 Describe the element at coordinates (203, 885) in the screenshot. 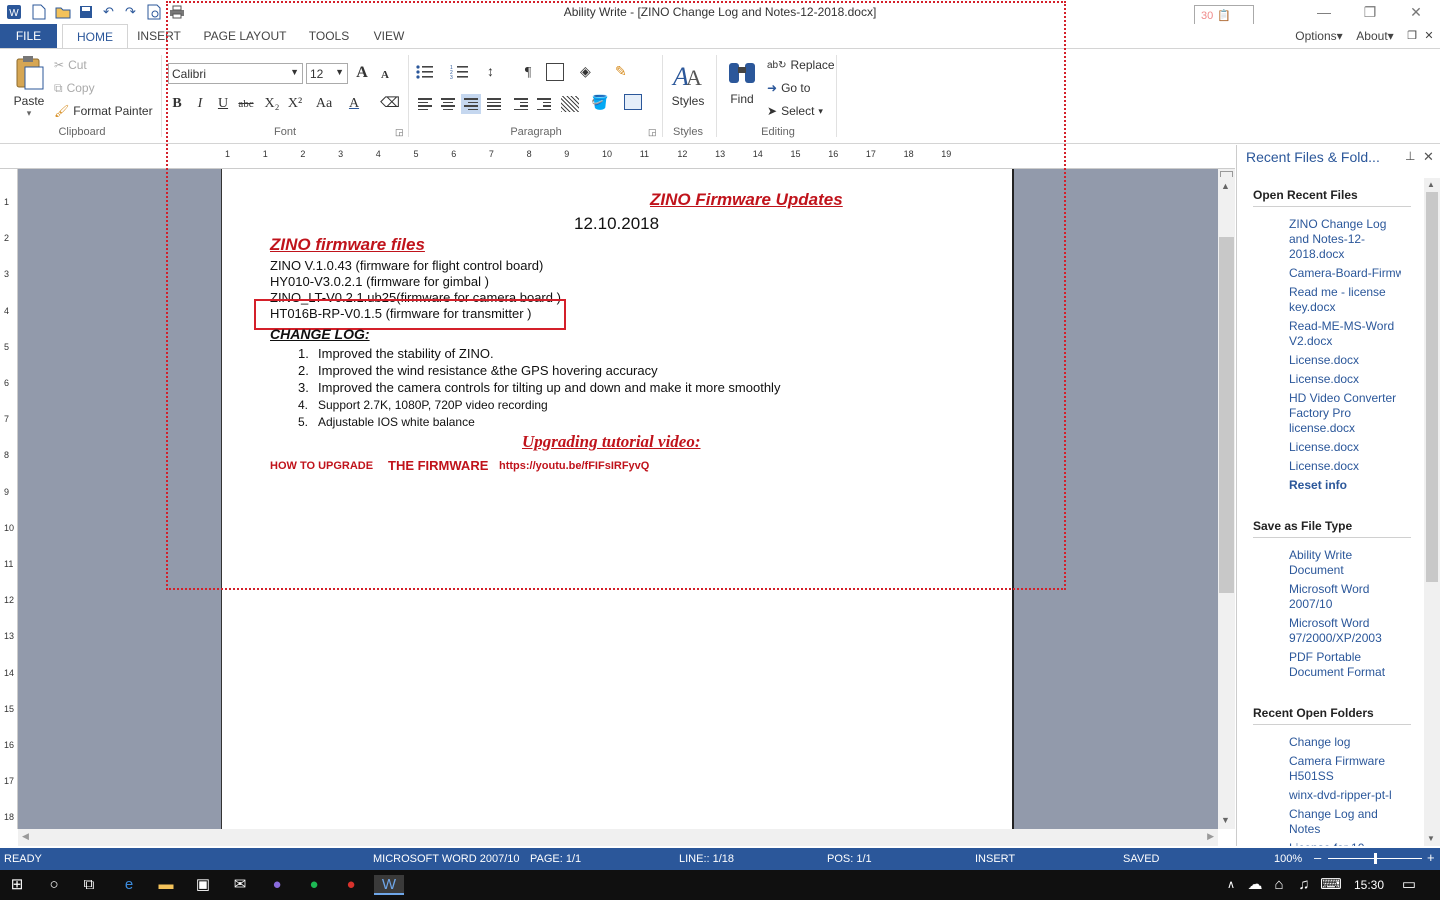

I see `store-icon: ▣` at that location.